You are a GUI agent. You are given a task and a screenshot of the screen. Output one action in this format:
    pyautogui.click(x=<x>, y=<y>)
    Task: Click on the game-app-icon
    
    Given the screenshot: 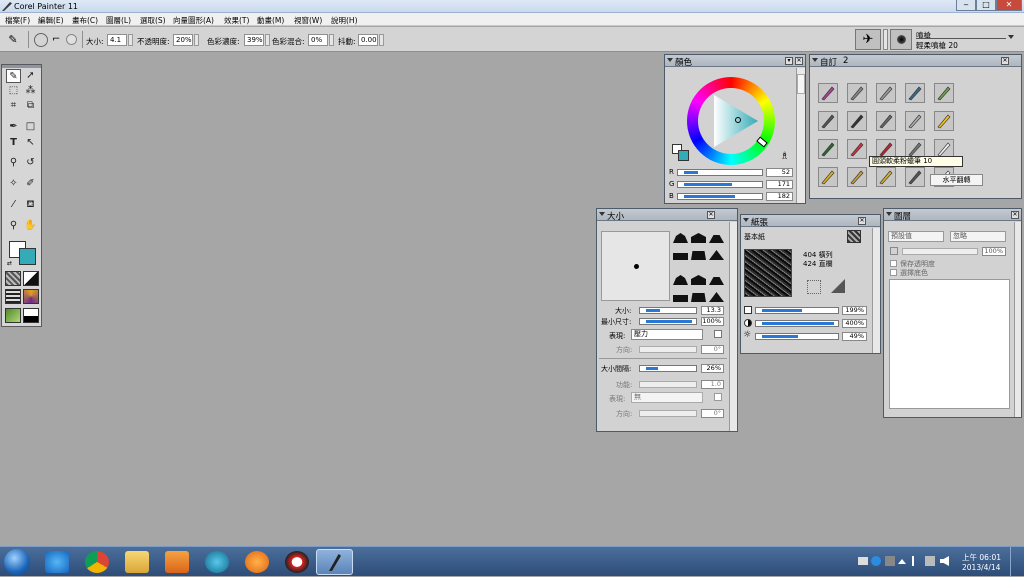 What is the action you would take?
    pyautogui.click(x=257, y=562)
    